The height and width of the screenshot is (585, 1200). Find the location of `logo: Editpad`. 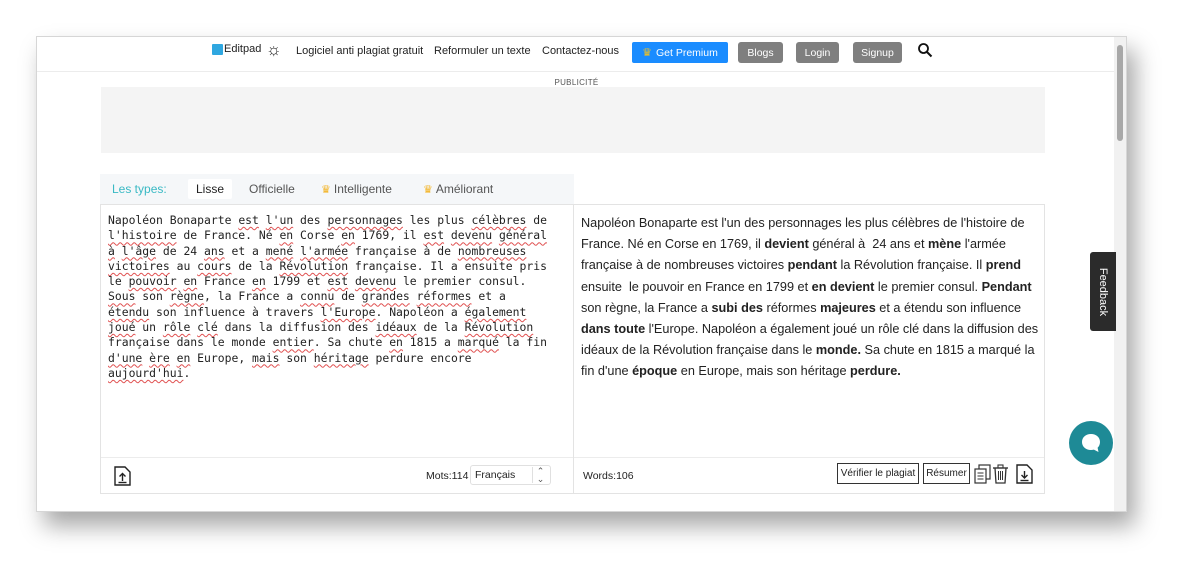

logo: Editpad is located at coordinates (236, 49).